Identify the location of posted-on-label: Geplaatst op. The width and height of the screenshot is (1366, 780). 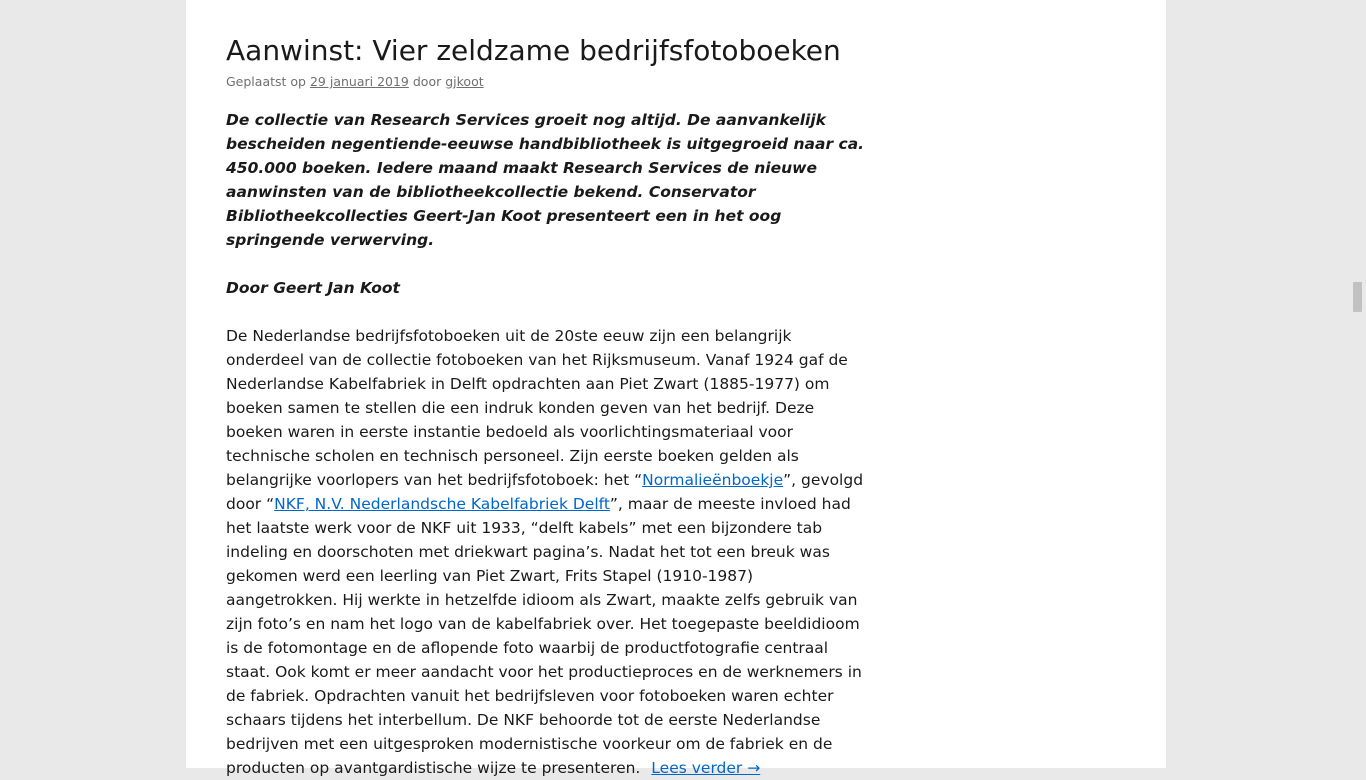
(266, 81).